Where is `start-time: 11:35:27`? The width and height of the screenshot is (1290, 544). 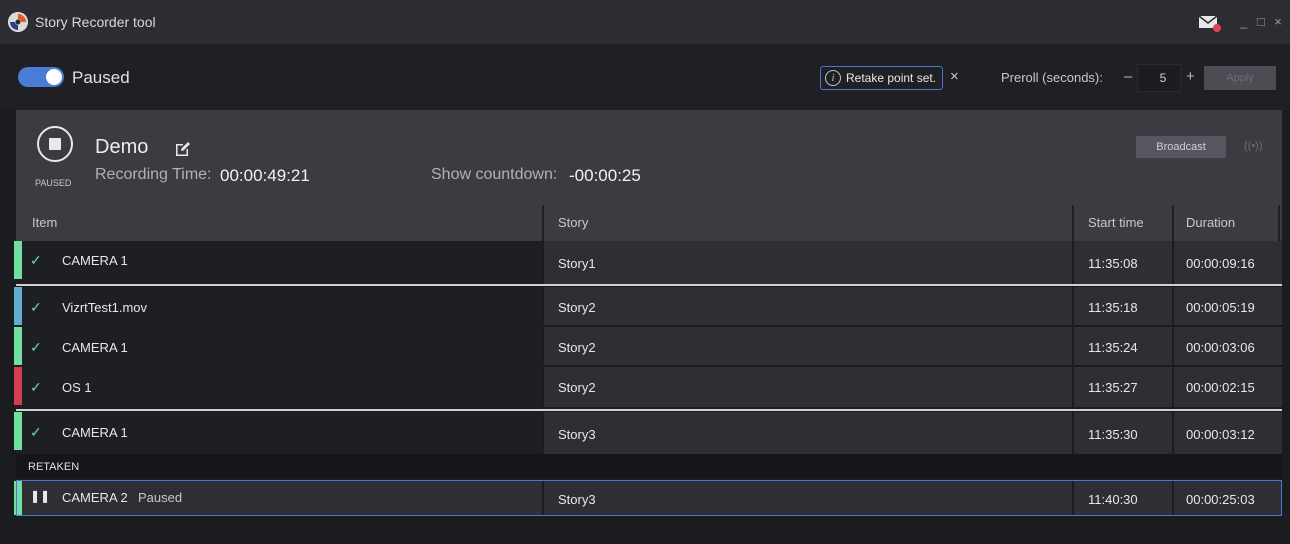
start-time: 11:35:27 is located at coordinates (1113, 387).